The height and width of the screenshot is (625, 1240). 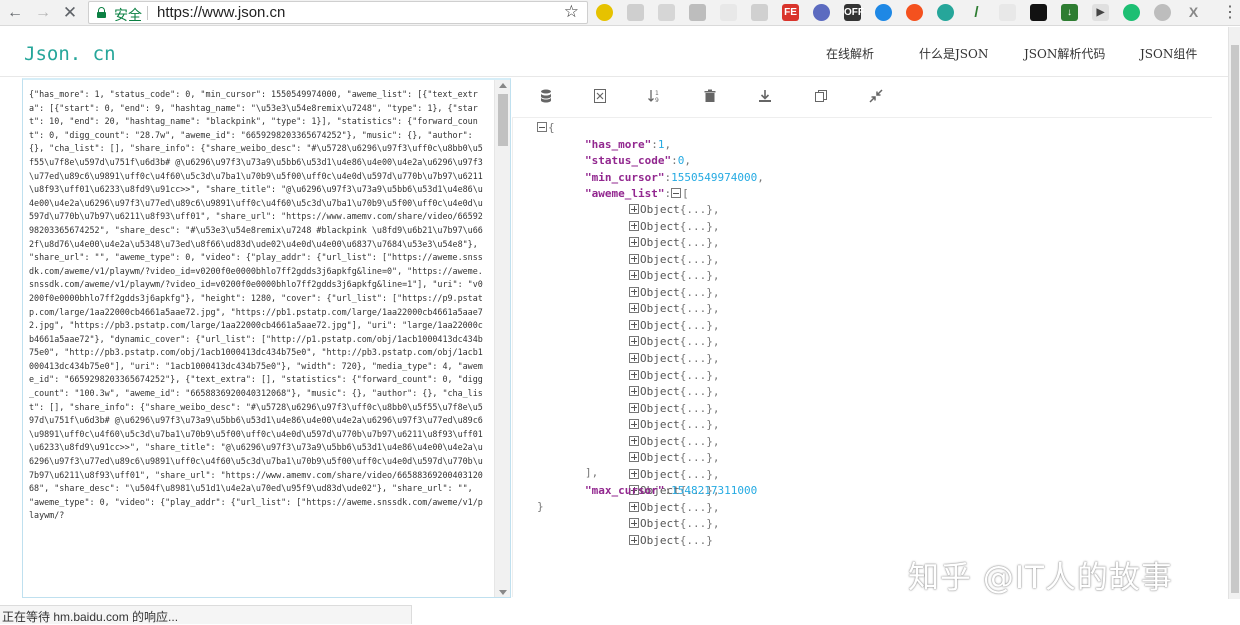 I want to click on scroll-up-icon, so click(x=503, y=85).